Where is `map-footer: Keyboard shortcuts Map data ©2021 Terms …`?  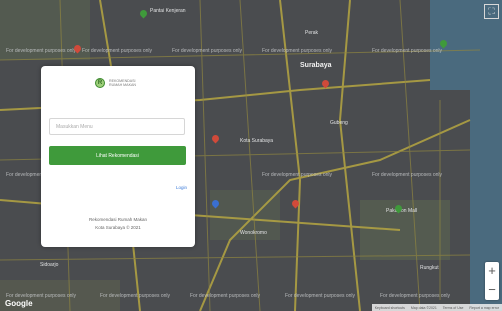
map-footer: Keyboard shortcuts Map data ©2021 Terms … is located at coordinates (436, 307).